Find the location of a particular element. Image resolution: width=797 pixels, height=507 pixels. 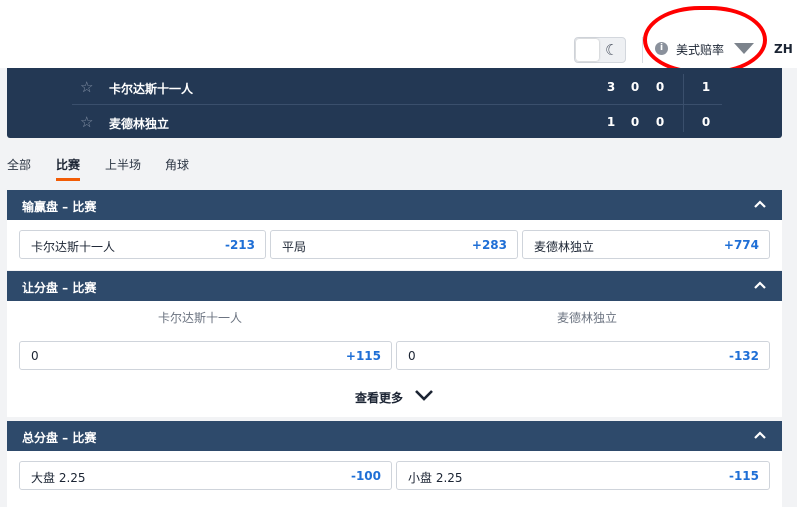

tab-corners: 角球 is located at coordinates (177, 164).